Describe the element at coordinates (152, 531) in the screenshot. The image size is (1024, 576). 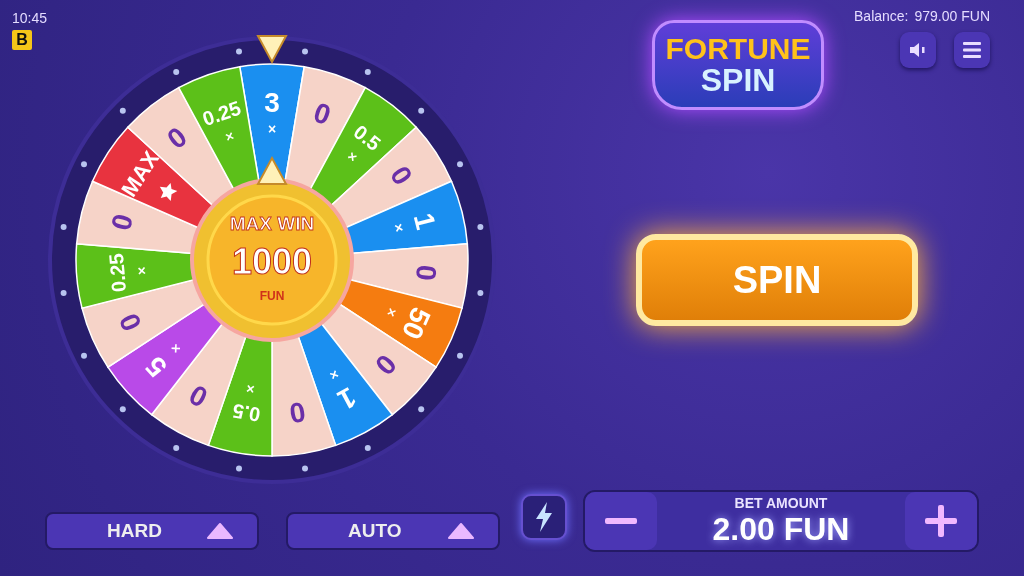
I see `difficulty-dropdown: HARD` at that location.